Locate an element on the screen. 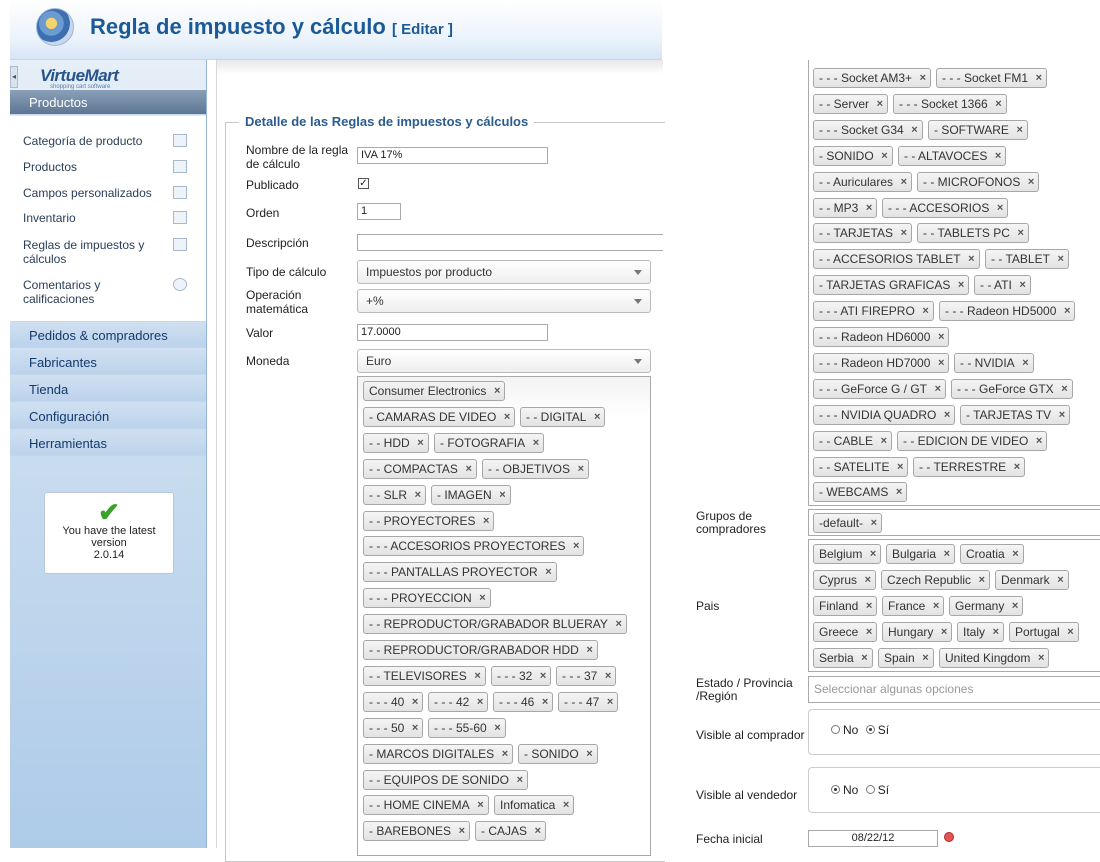 This screenshot has height=862, width=1100. visible-vendor-yes-radio is located at coordinates (870, 790).